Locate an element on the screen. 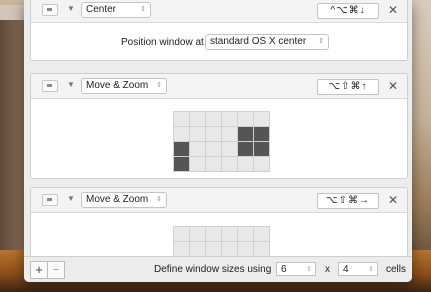  times-label: x is located at coordinates (327, 269).